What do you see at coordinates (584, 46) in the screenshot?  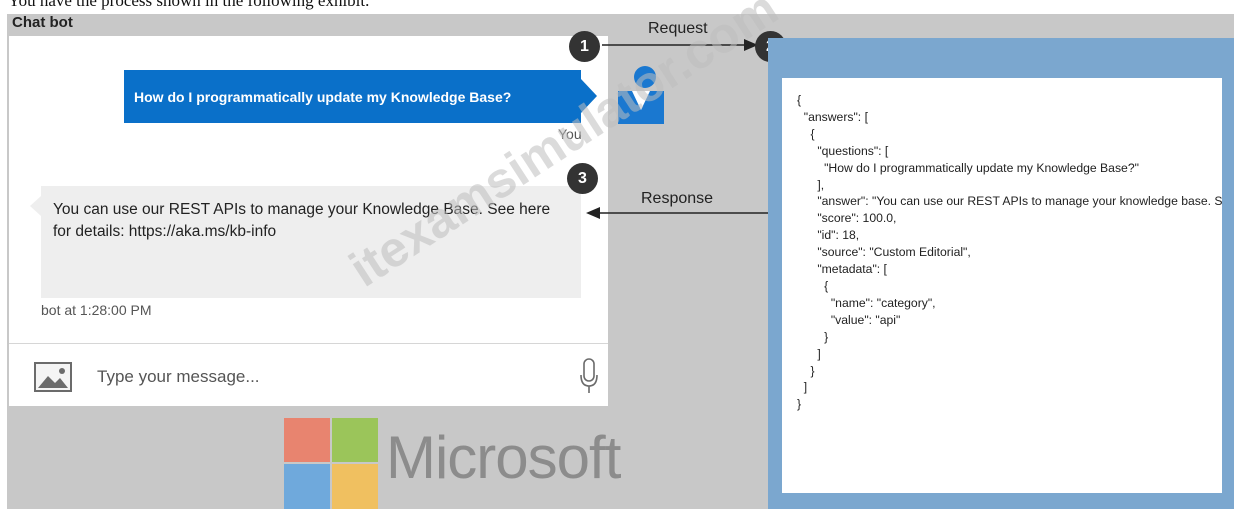 I see `step-badge-1: 1` at bounding box center [584, 46].